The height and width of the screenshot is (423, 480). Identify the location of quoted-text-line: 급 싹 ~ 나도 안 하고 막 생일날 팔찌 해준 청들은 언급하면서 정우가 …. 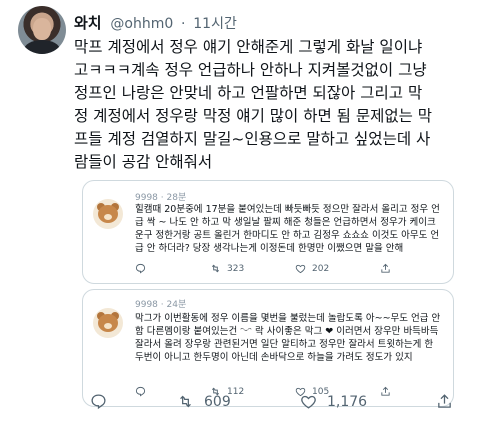
(285, 222).